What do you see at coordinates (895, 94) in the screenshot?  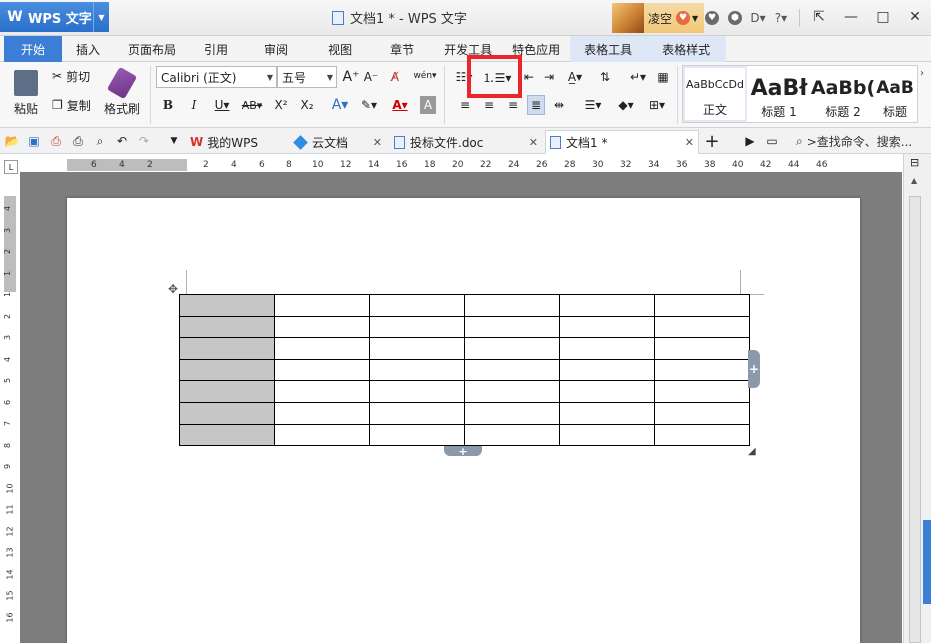 I see `style-title: AaB 标题` at bounding box center [895, 94].